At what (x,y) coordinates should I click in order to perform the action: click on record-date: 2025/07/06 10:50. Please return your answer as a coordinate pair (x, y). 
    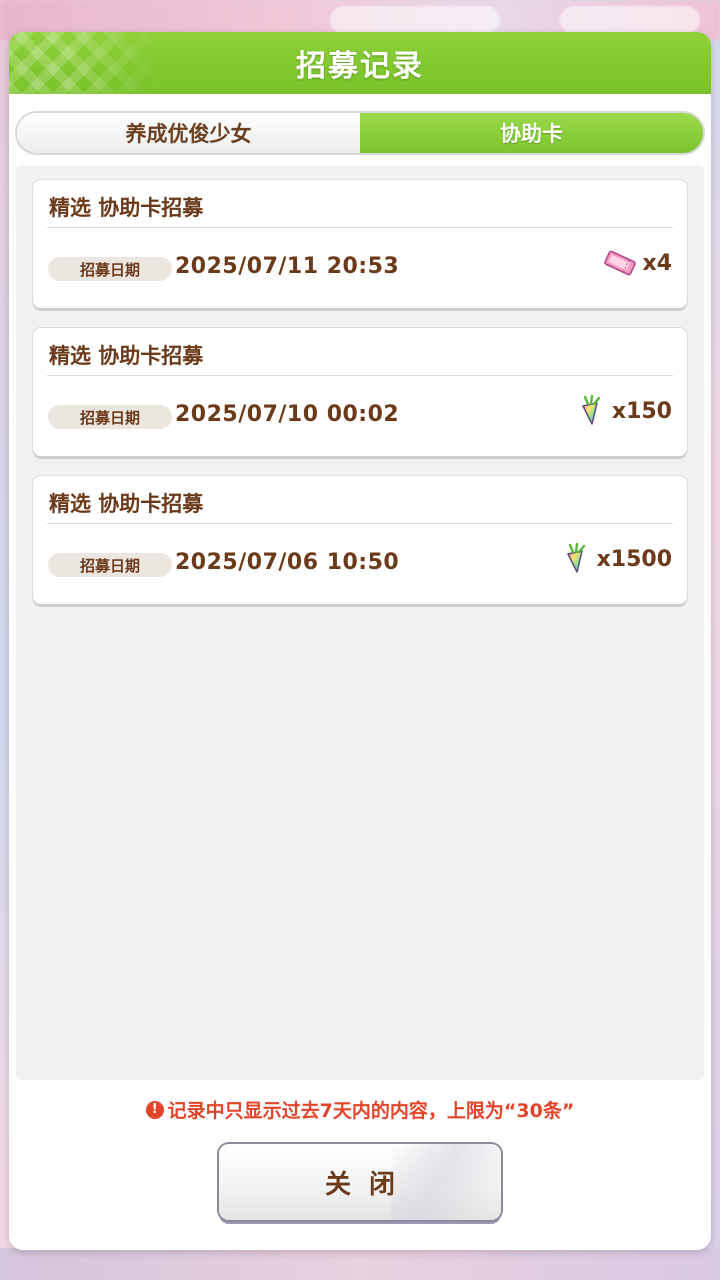
    Looking at the image, I should click on (287, 562).